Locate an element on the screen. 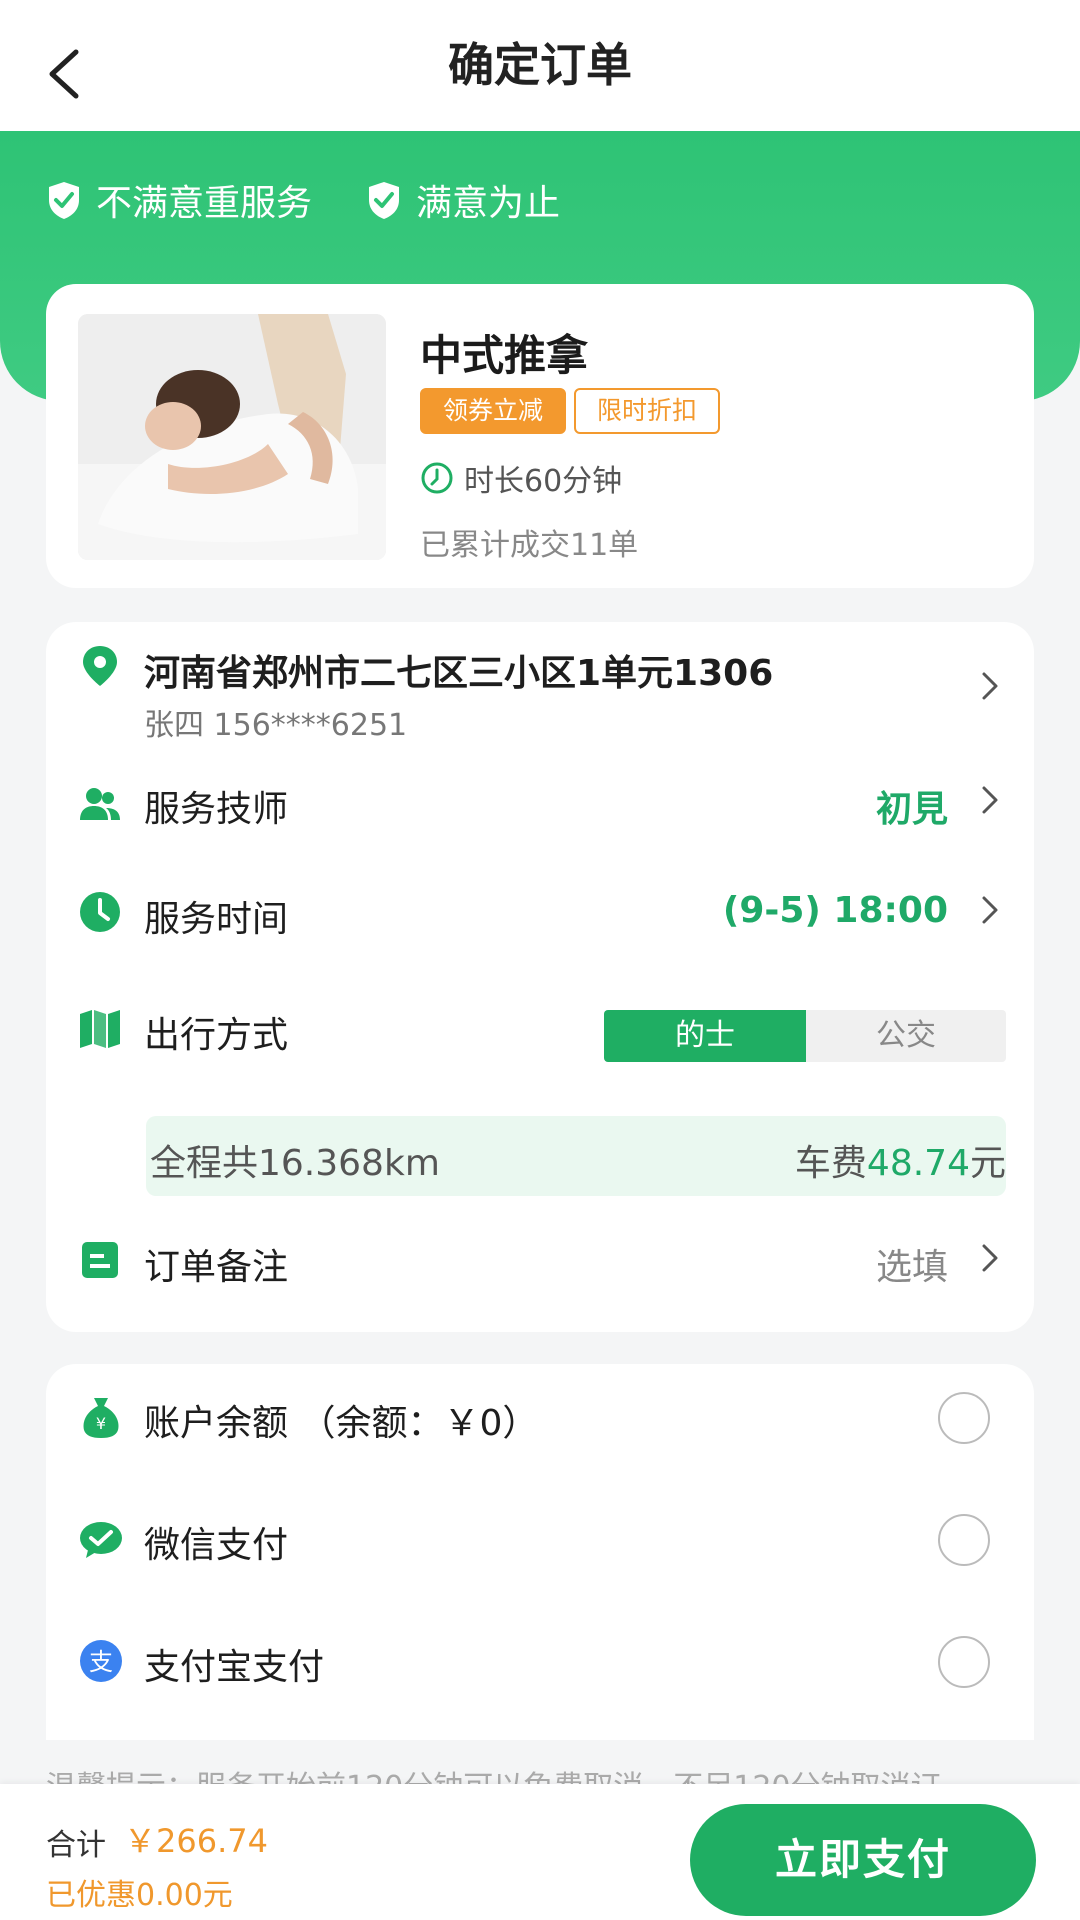 The height and width of the screenshot is (1920, 1080). pay-option-wechat: 微信支付 is located at coordinates (540, 1538).